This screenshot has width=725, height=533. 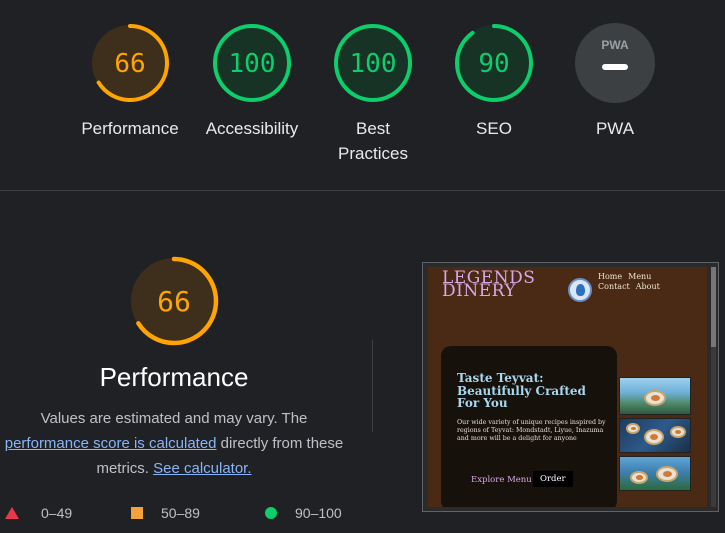 I want to click on best-practices-score: 100, so click(x=373, y=64).